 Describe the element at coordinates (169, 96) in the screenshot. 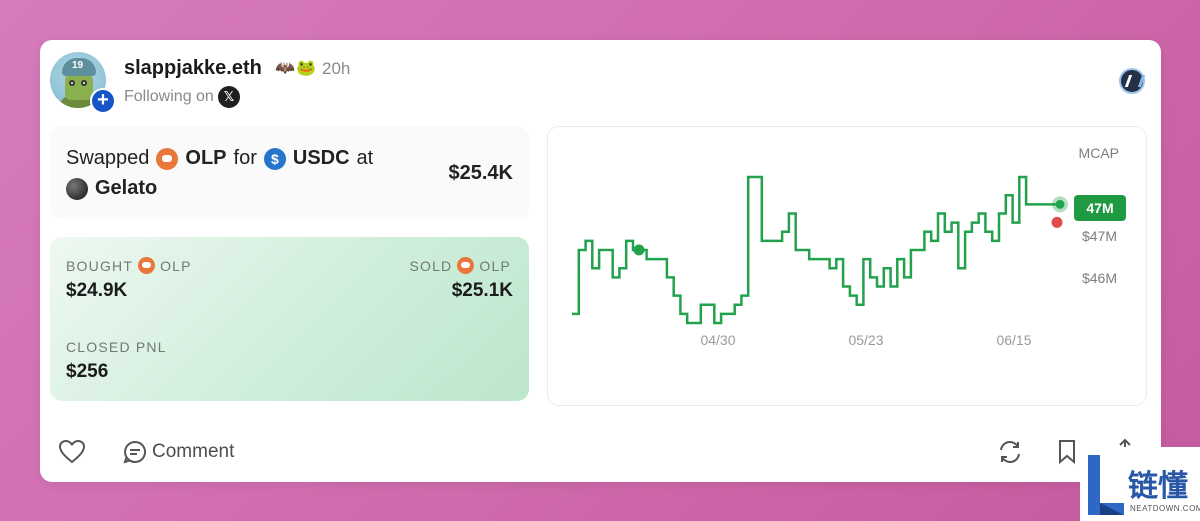

I see `following-label: Following on` at that location.